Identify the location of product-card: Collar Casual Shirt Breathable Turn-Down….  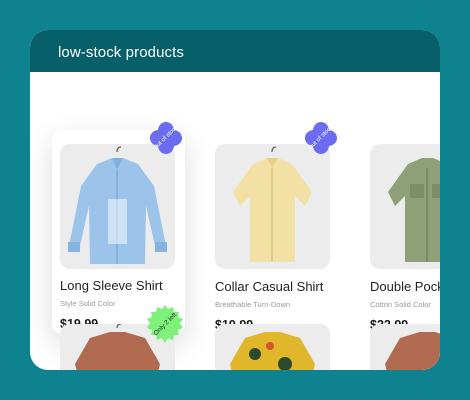
(277, 241).